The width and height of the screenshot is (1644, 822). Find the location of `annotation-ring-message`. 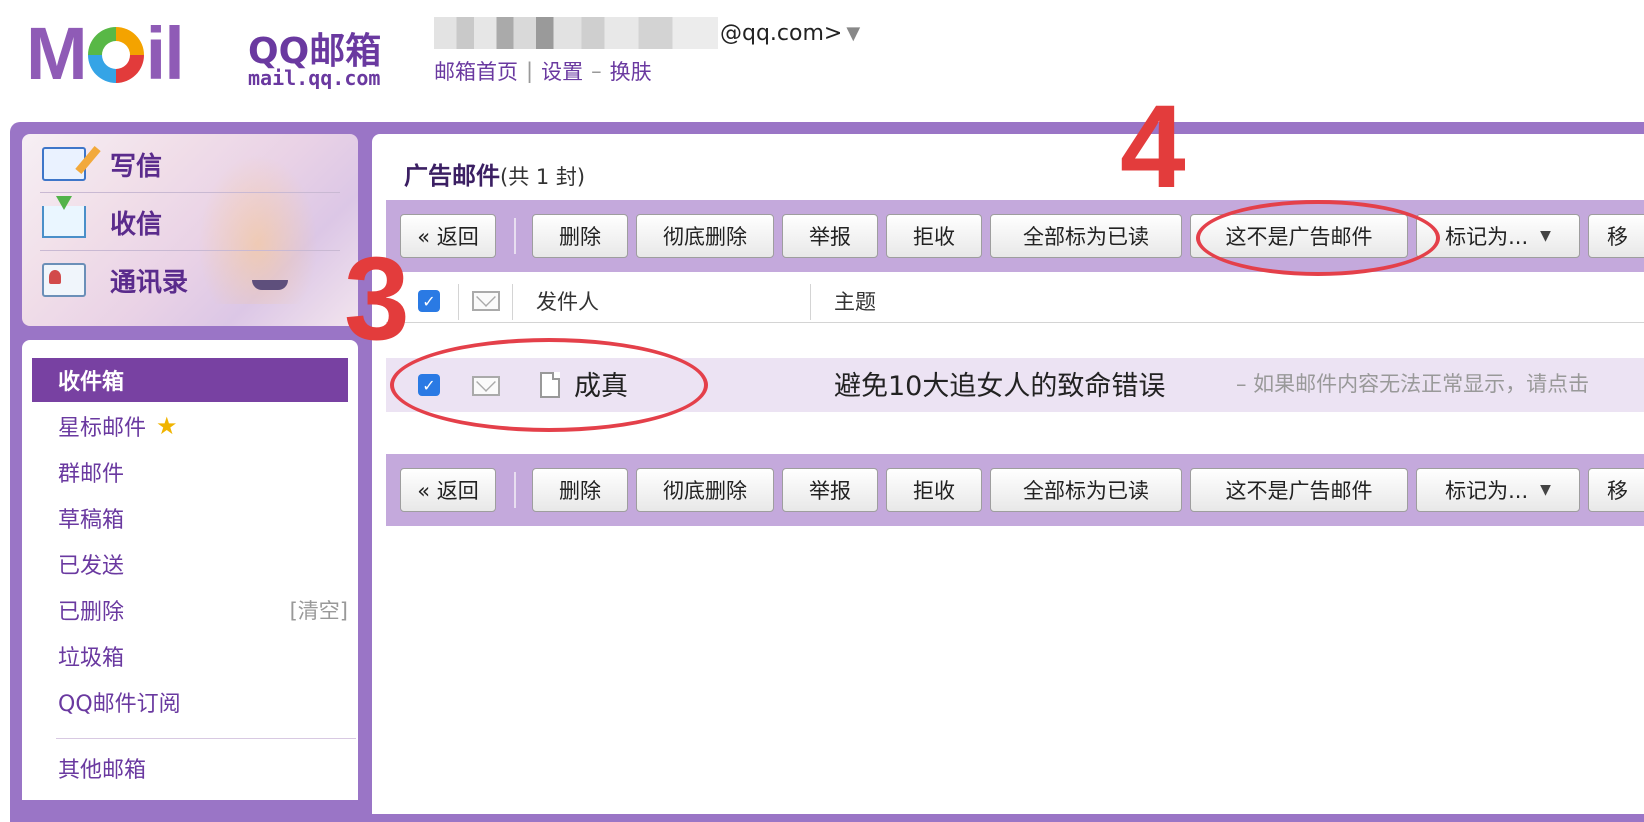

annotation-ring-message is located at coordinates (549, 385).